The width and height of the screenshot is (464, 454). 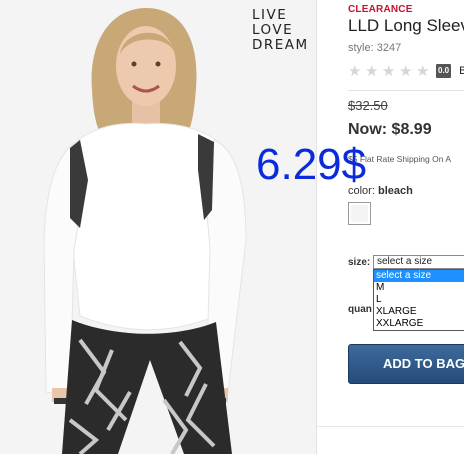 What do you see at coordinates (419, 324) in the screenshot?
I see `size-option: XXLARGE` at bounding box center [419, 324].